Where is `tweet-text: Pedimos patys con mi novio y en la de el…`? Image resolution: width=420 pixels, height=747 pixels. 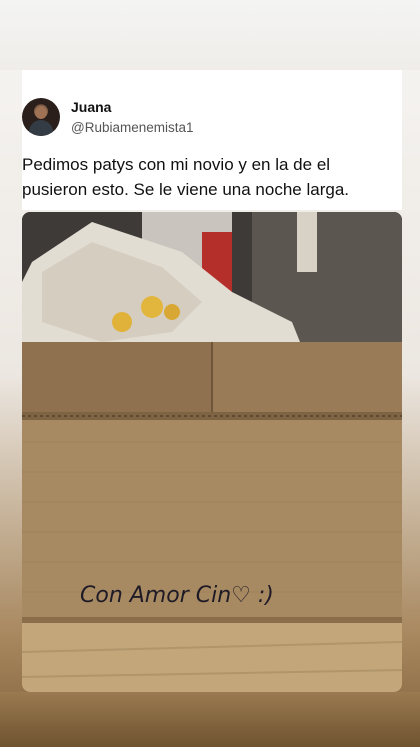 tweet-text: Pedimos patys con mi novio y en la de el… is located at coordinates (186, 177).